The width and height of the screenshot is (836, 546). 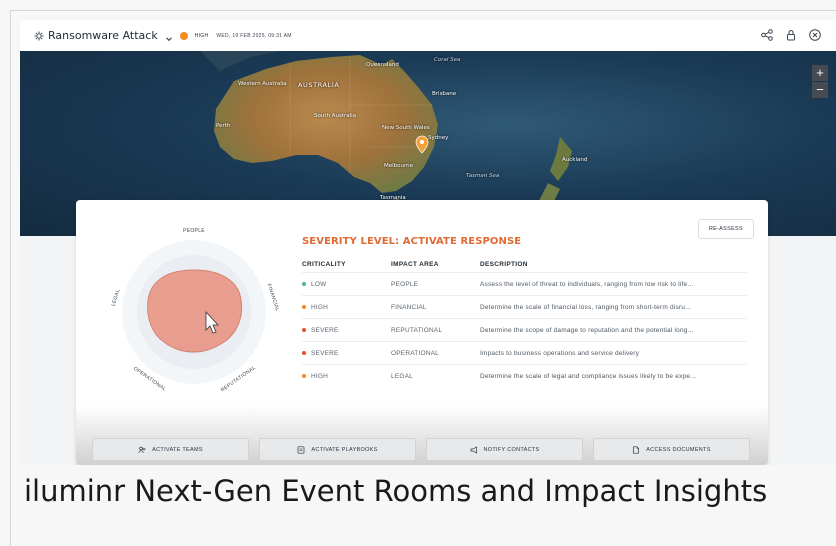 What do you see at coordinates (254, 35) in the screenshot?
I see `event-timestamp: WED, 19 FEB 2025, 09:31 AM` at bounding box center [254, 35].